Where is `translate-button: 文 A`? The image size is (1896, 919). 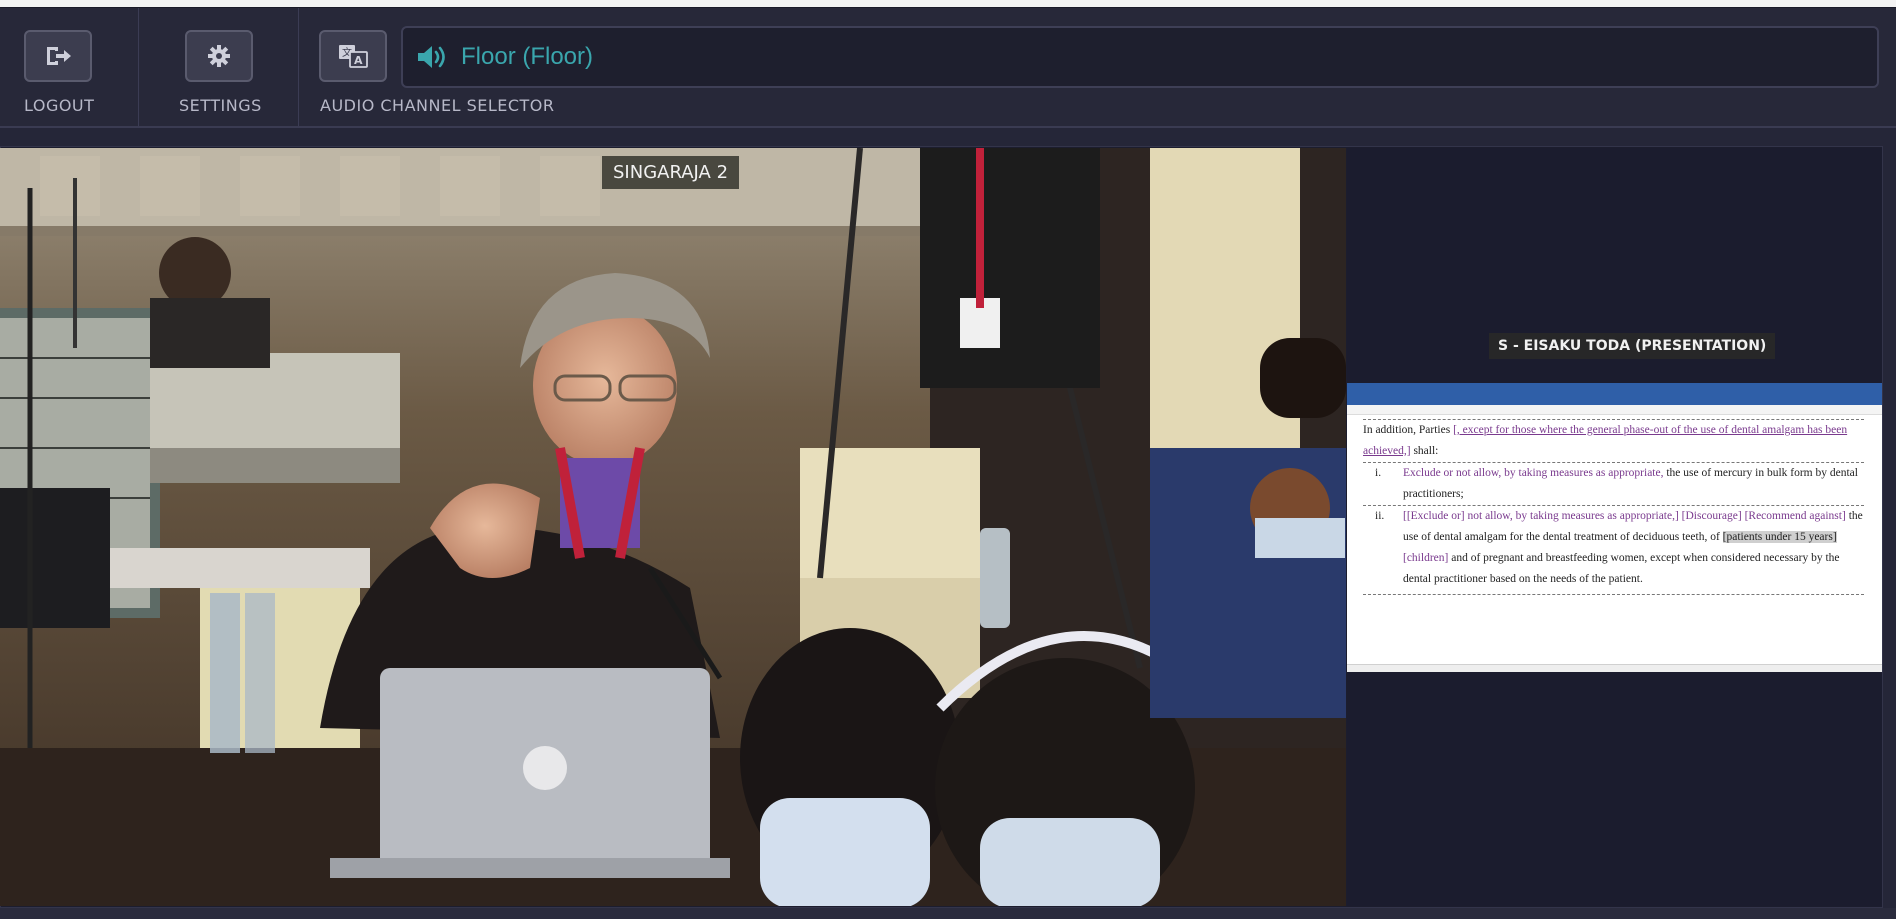
translate-button: 文 A is located at coordinates (353, 56).